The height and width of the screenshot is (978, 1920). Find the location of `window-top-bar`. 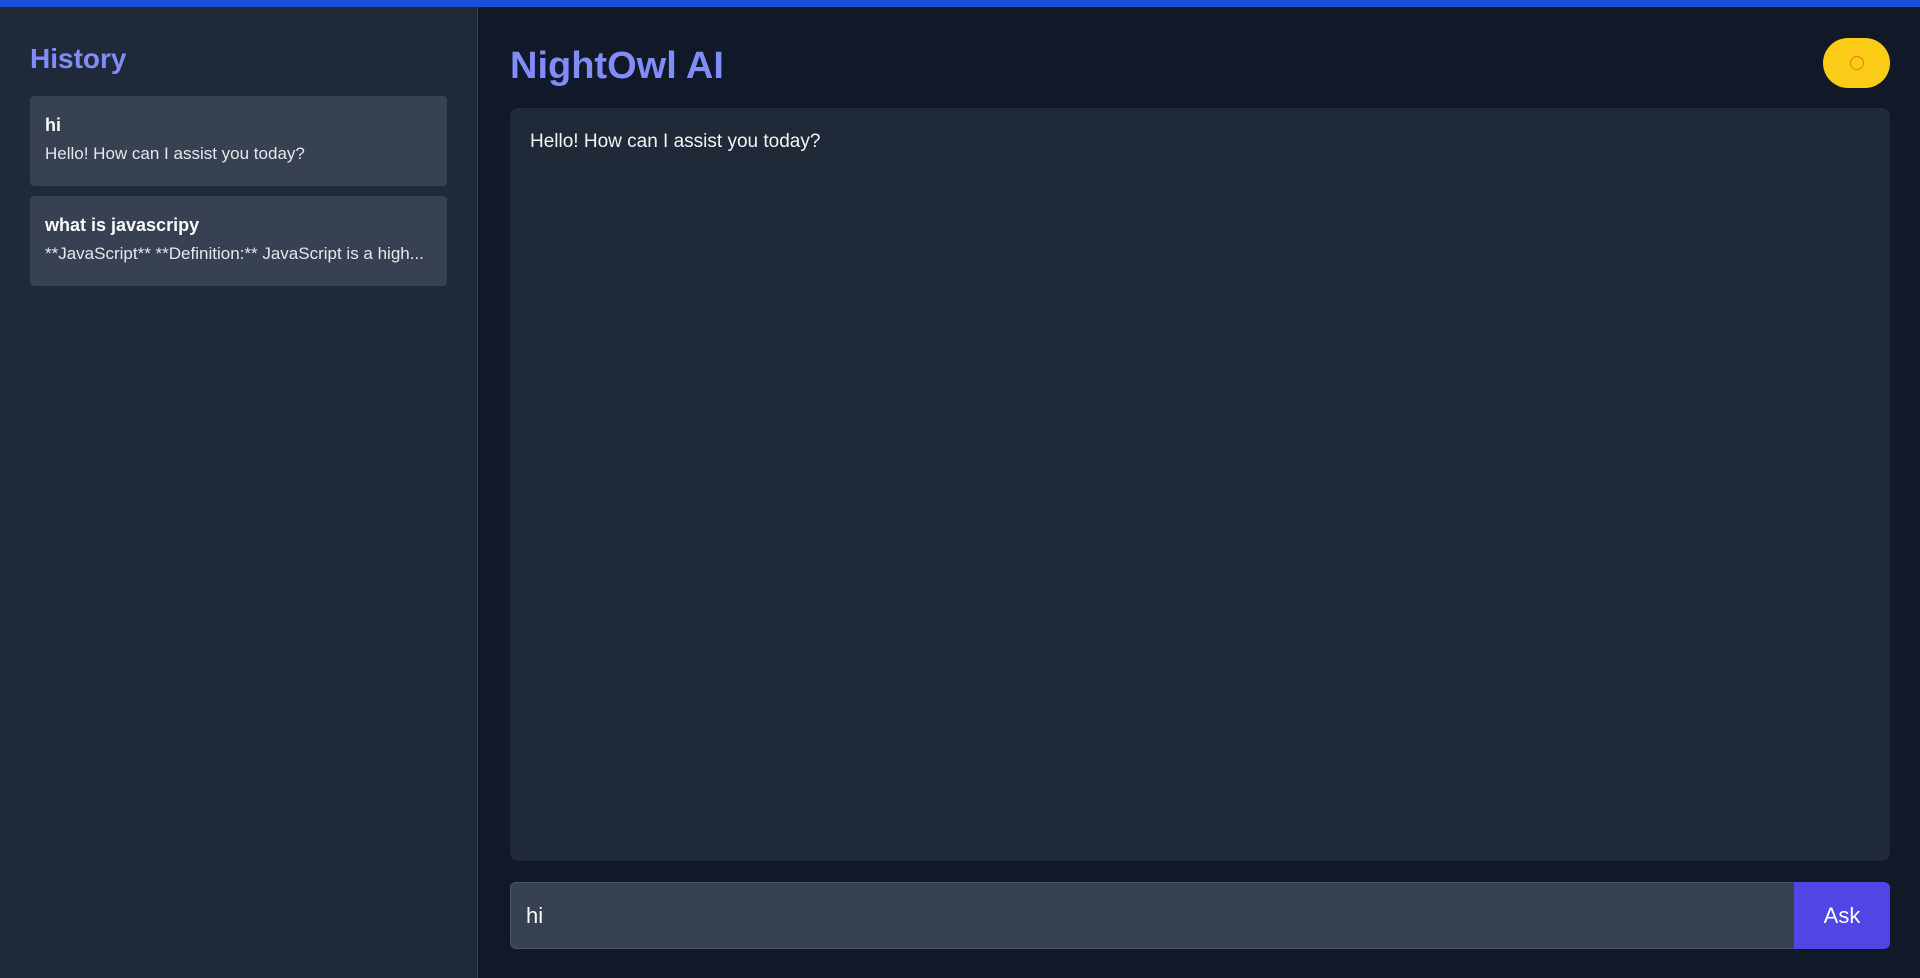

window-top-bar is located at coordinates (960, 3).